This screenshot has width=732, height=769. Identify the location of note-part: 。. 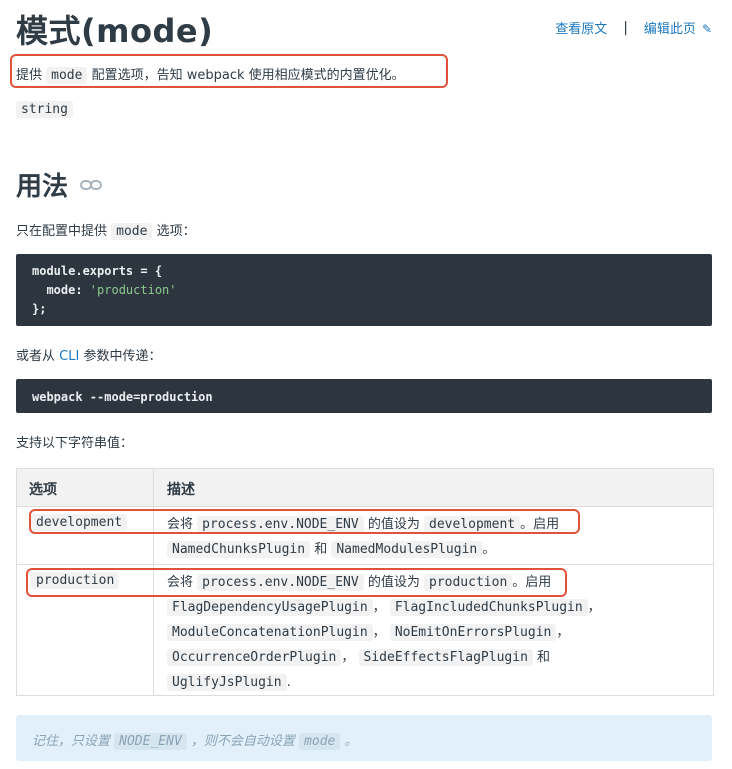
(351, 741).